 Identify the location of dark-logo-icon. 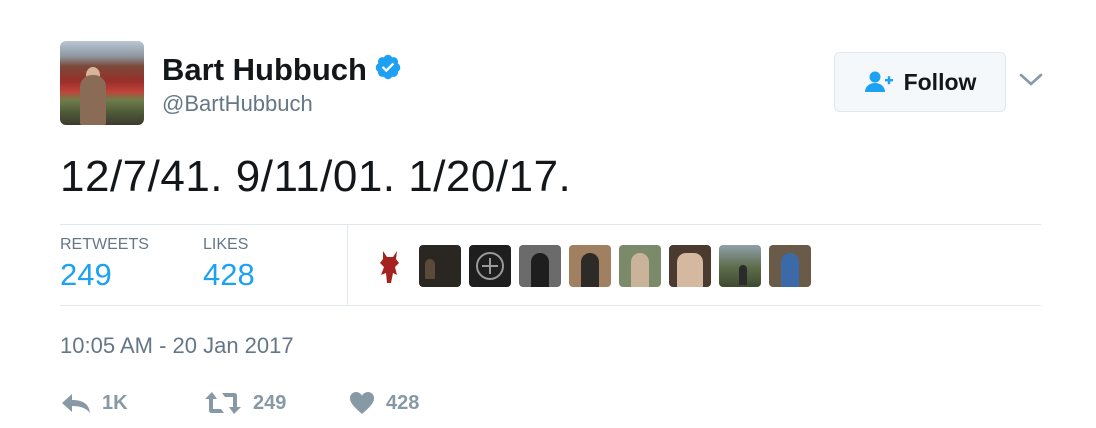
(490, 266).